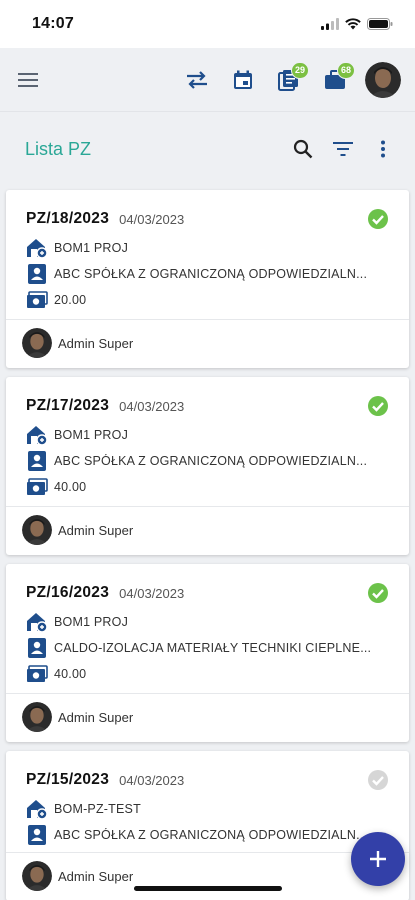  Describe the element at coordinates (335, 80) in the screenshot. I see `orders-button: 68` at that location.